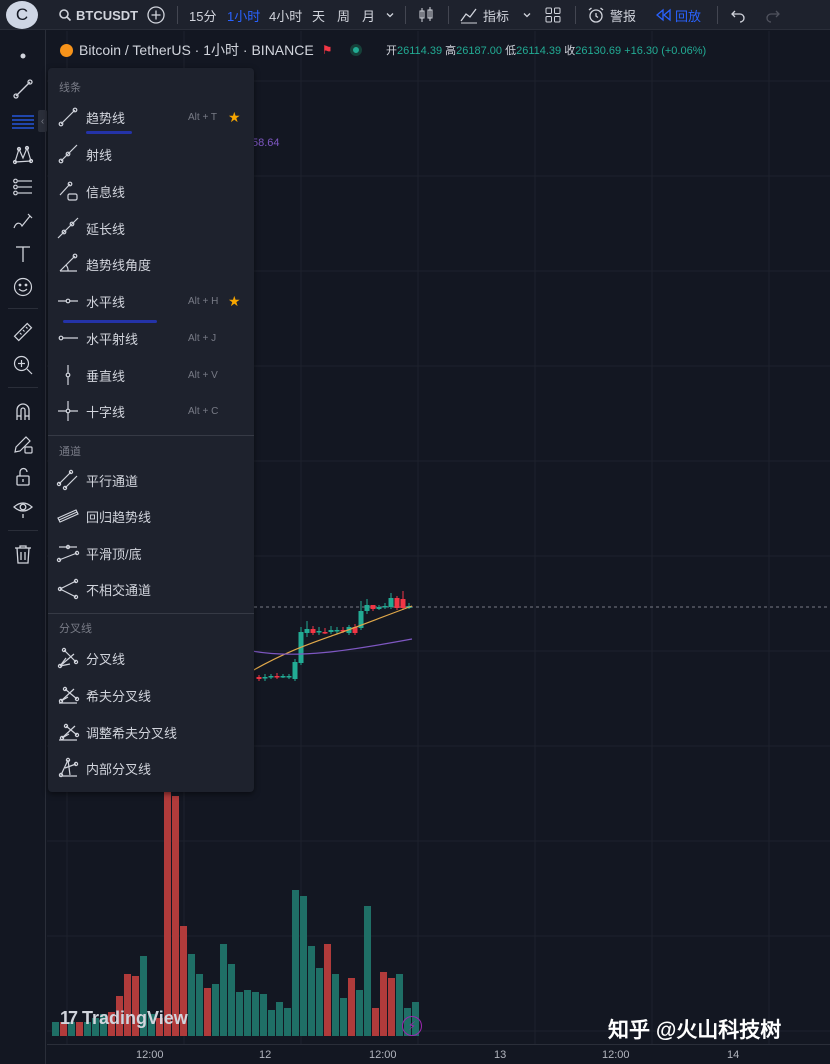 This screenshot has height=1064, width=830. What do you see at coordinates (23, 221) in the screenshot?
I see `brush-tool` at bounding box center [23, 221].